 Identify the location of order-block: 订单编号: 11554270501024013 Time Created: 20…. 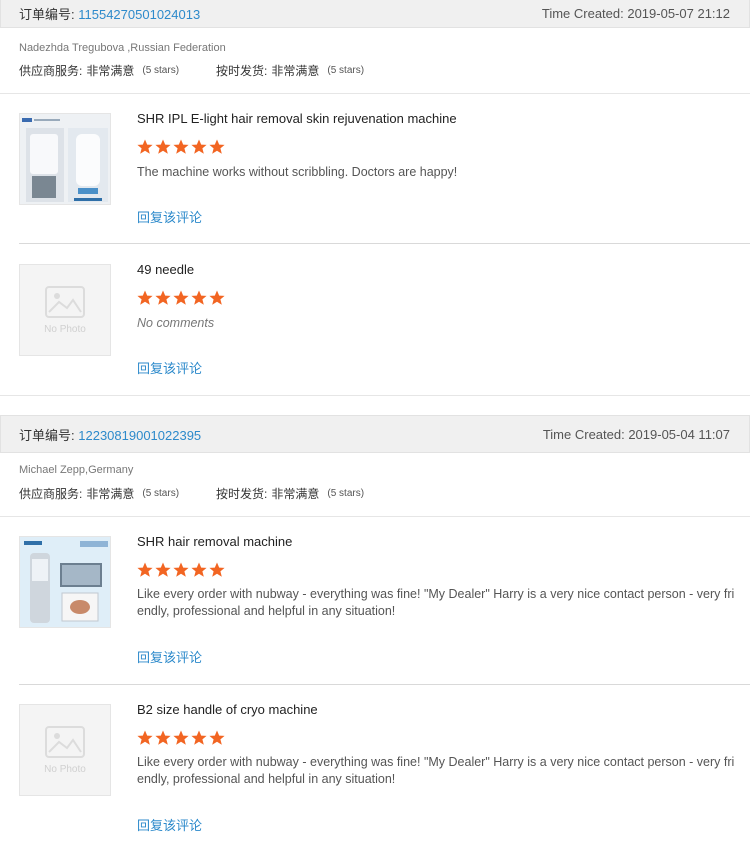
(375, 14).